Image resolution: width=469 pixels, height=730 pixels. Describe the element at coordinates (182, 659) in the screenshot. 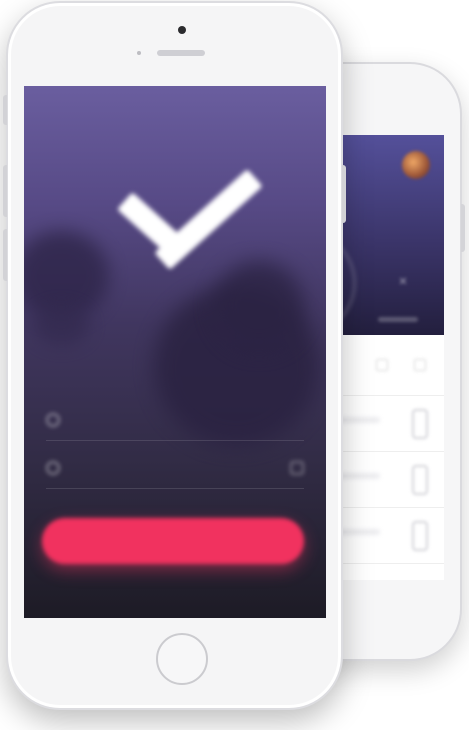

I see `home-button` at that location.